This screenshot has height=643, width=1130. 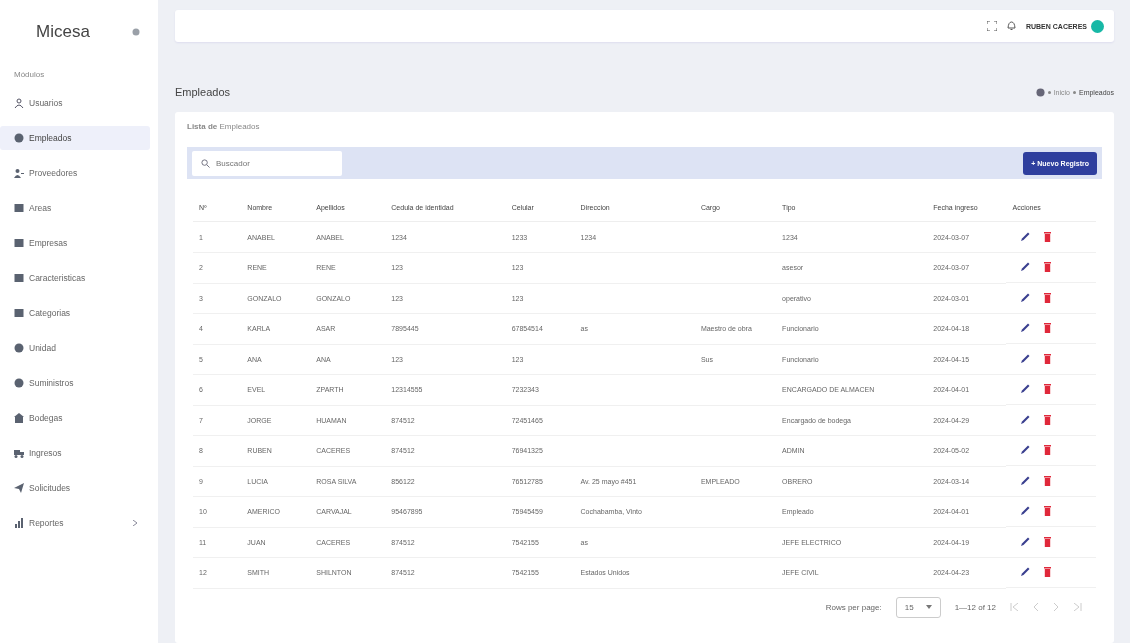 I want to click on brand-logo-text: Micesa, so click(x=63, y=32).